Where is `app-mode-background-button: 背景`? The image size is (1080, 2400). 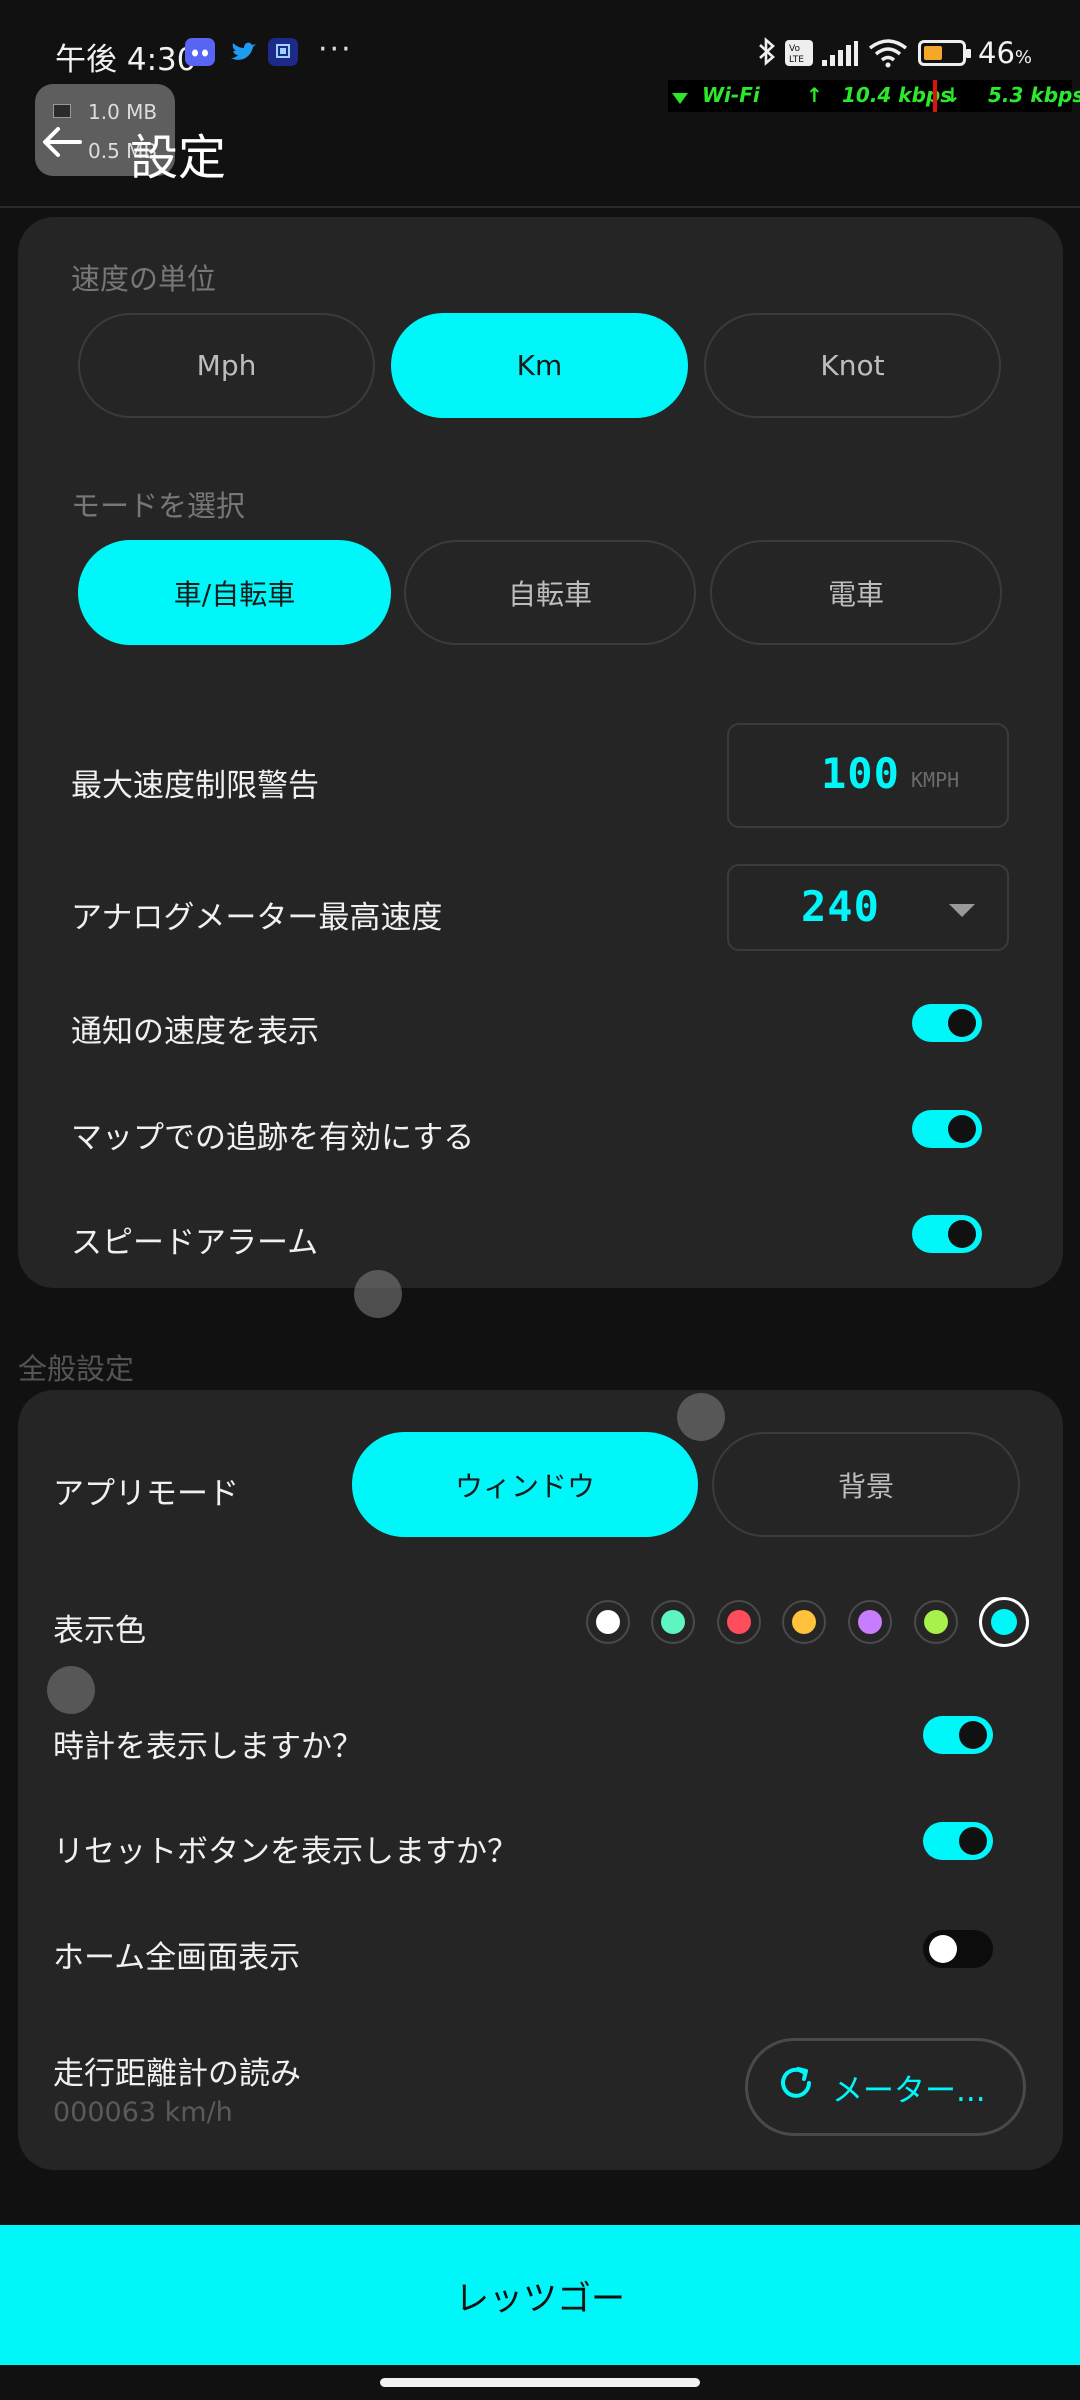 app-mode-background-button: 背景 is located at coordinates (866, 1484).